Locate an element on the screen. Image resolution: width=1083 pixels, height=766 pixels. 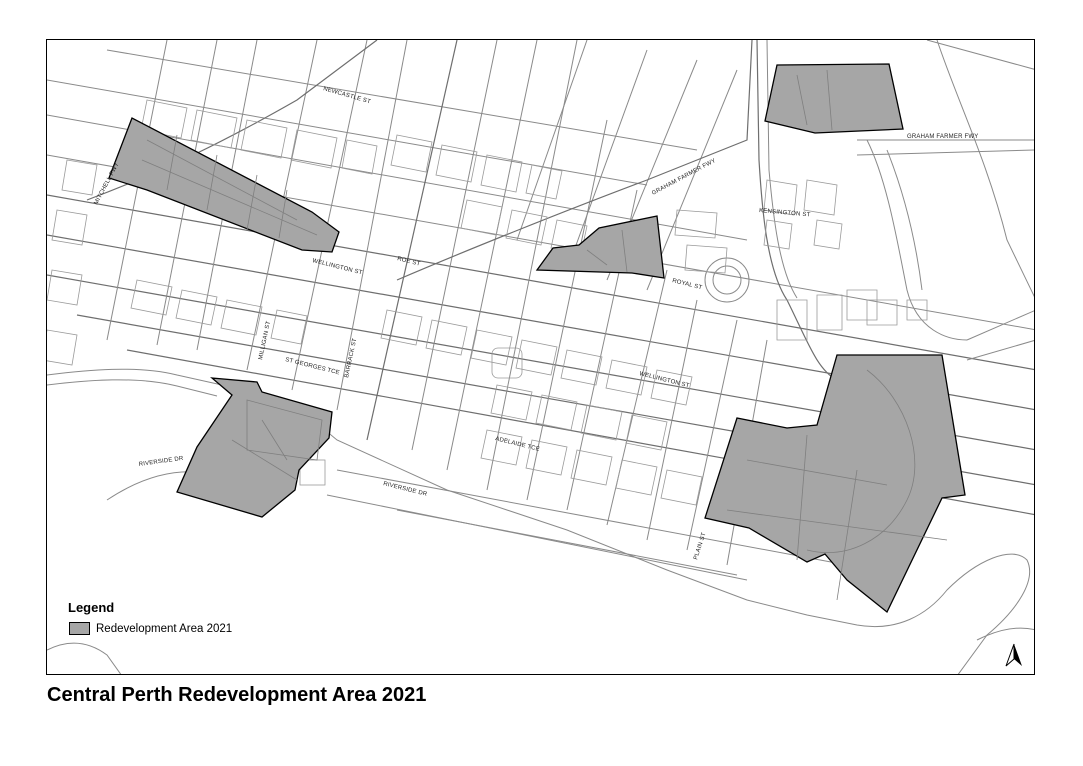
north-arrow-icon is located at coordinates (1013, 655).